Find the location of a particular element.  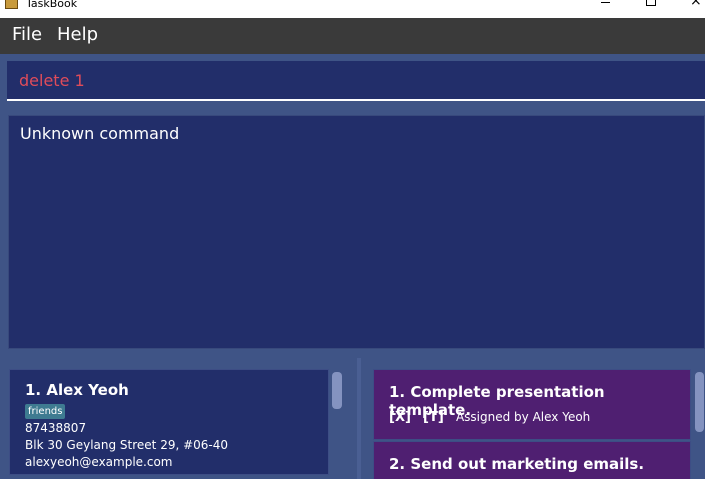

window-title: TaskBook is located at coordinates (52, 5).